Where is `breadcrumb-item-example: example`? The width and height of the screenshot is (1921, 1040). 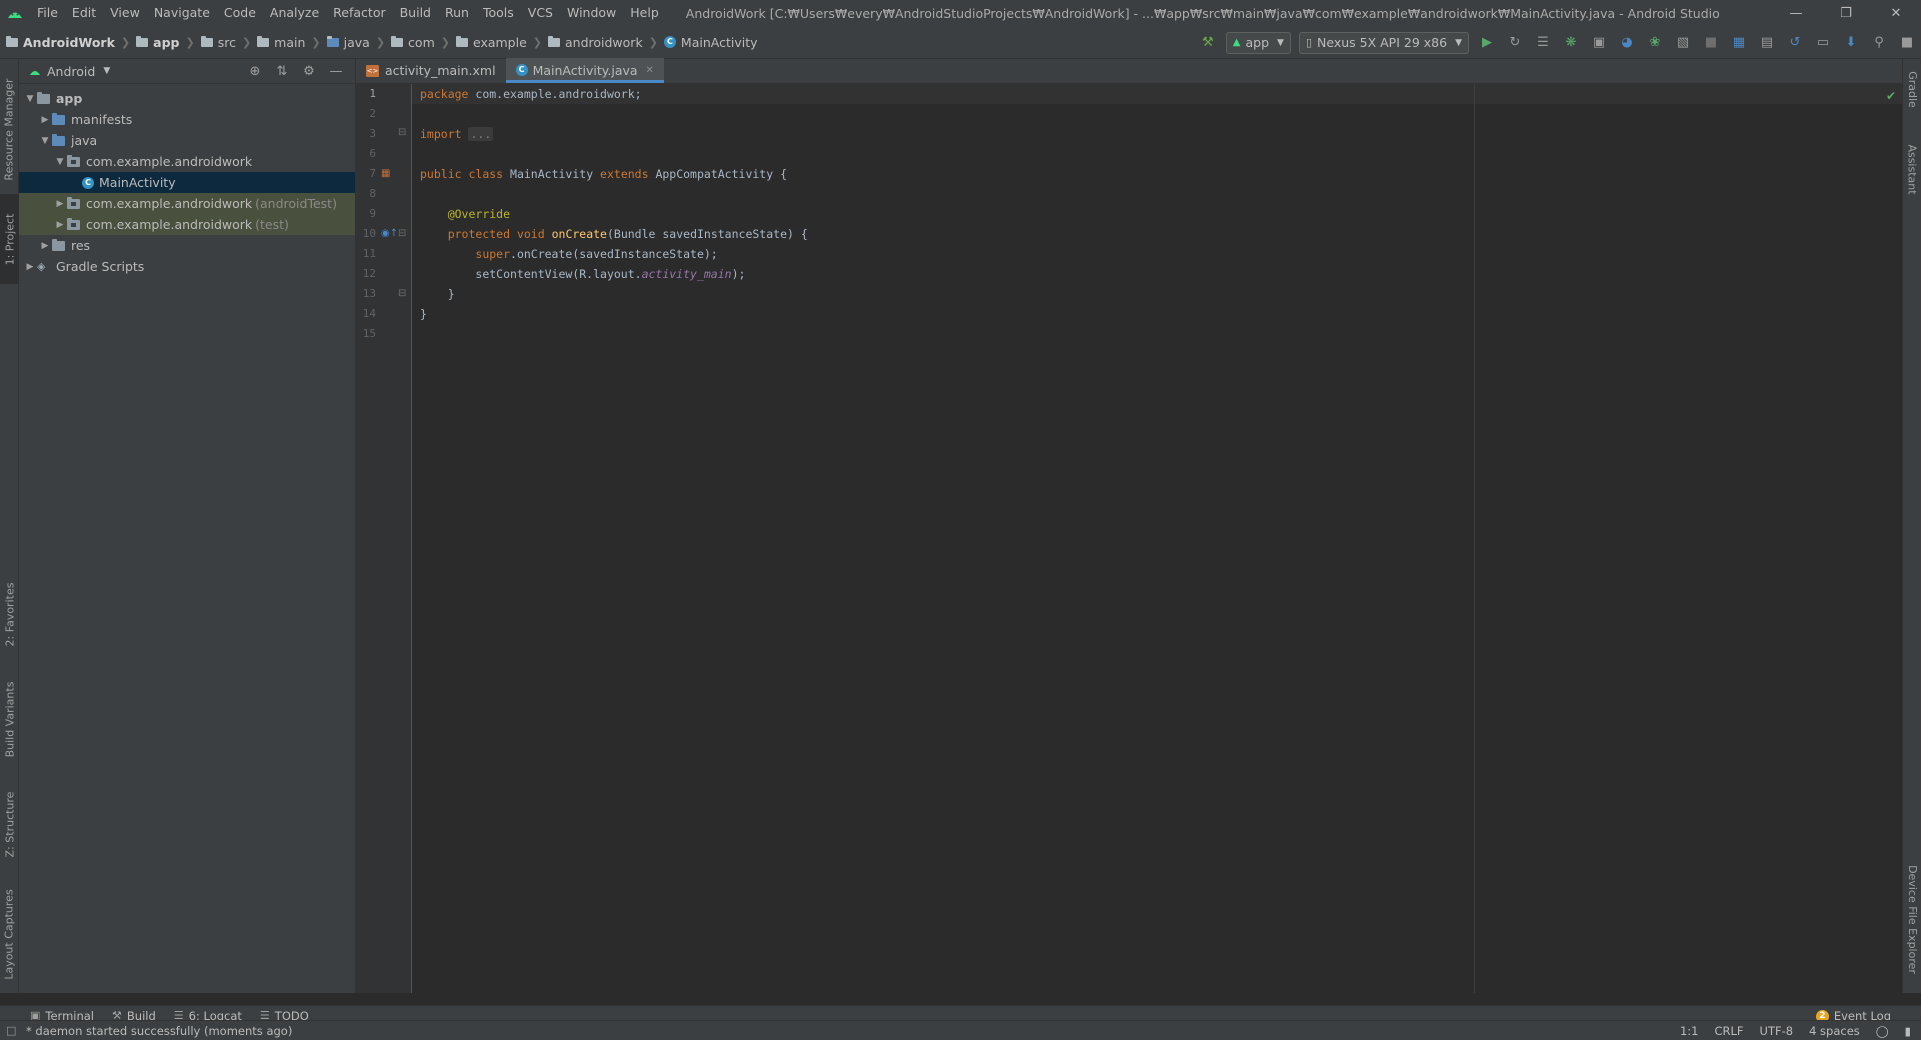 breadcrumb-item-example: example is located at coordinates (491, 42).